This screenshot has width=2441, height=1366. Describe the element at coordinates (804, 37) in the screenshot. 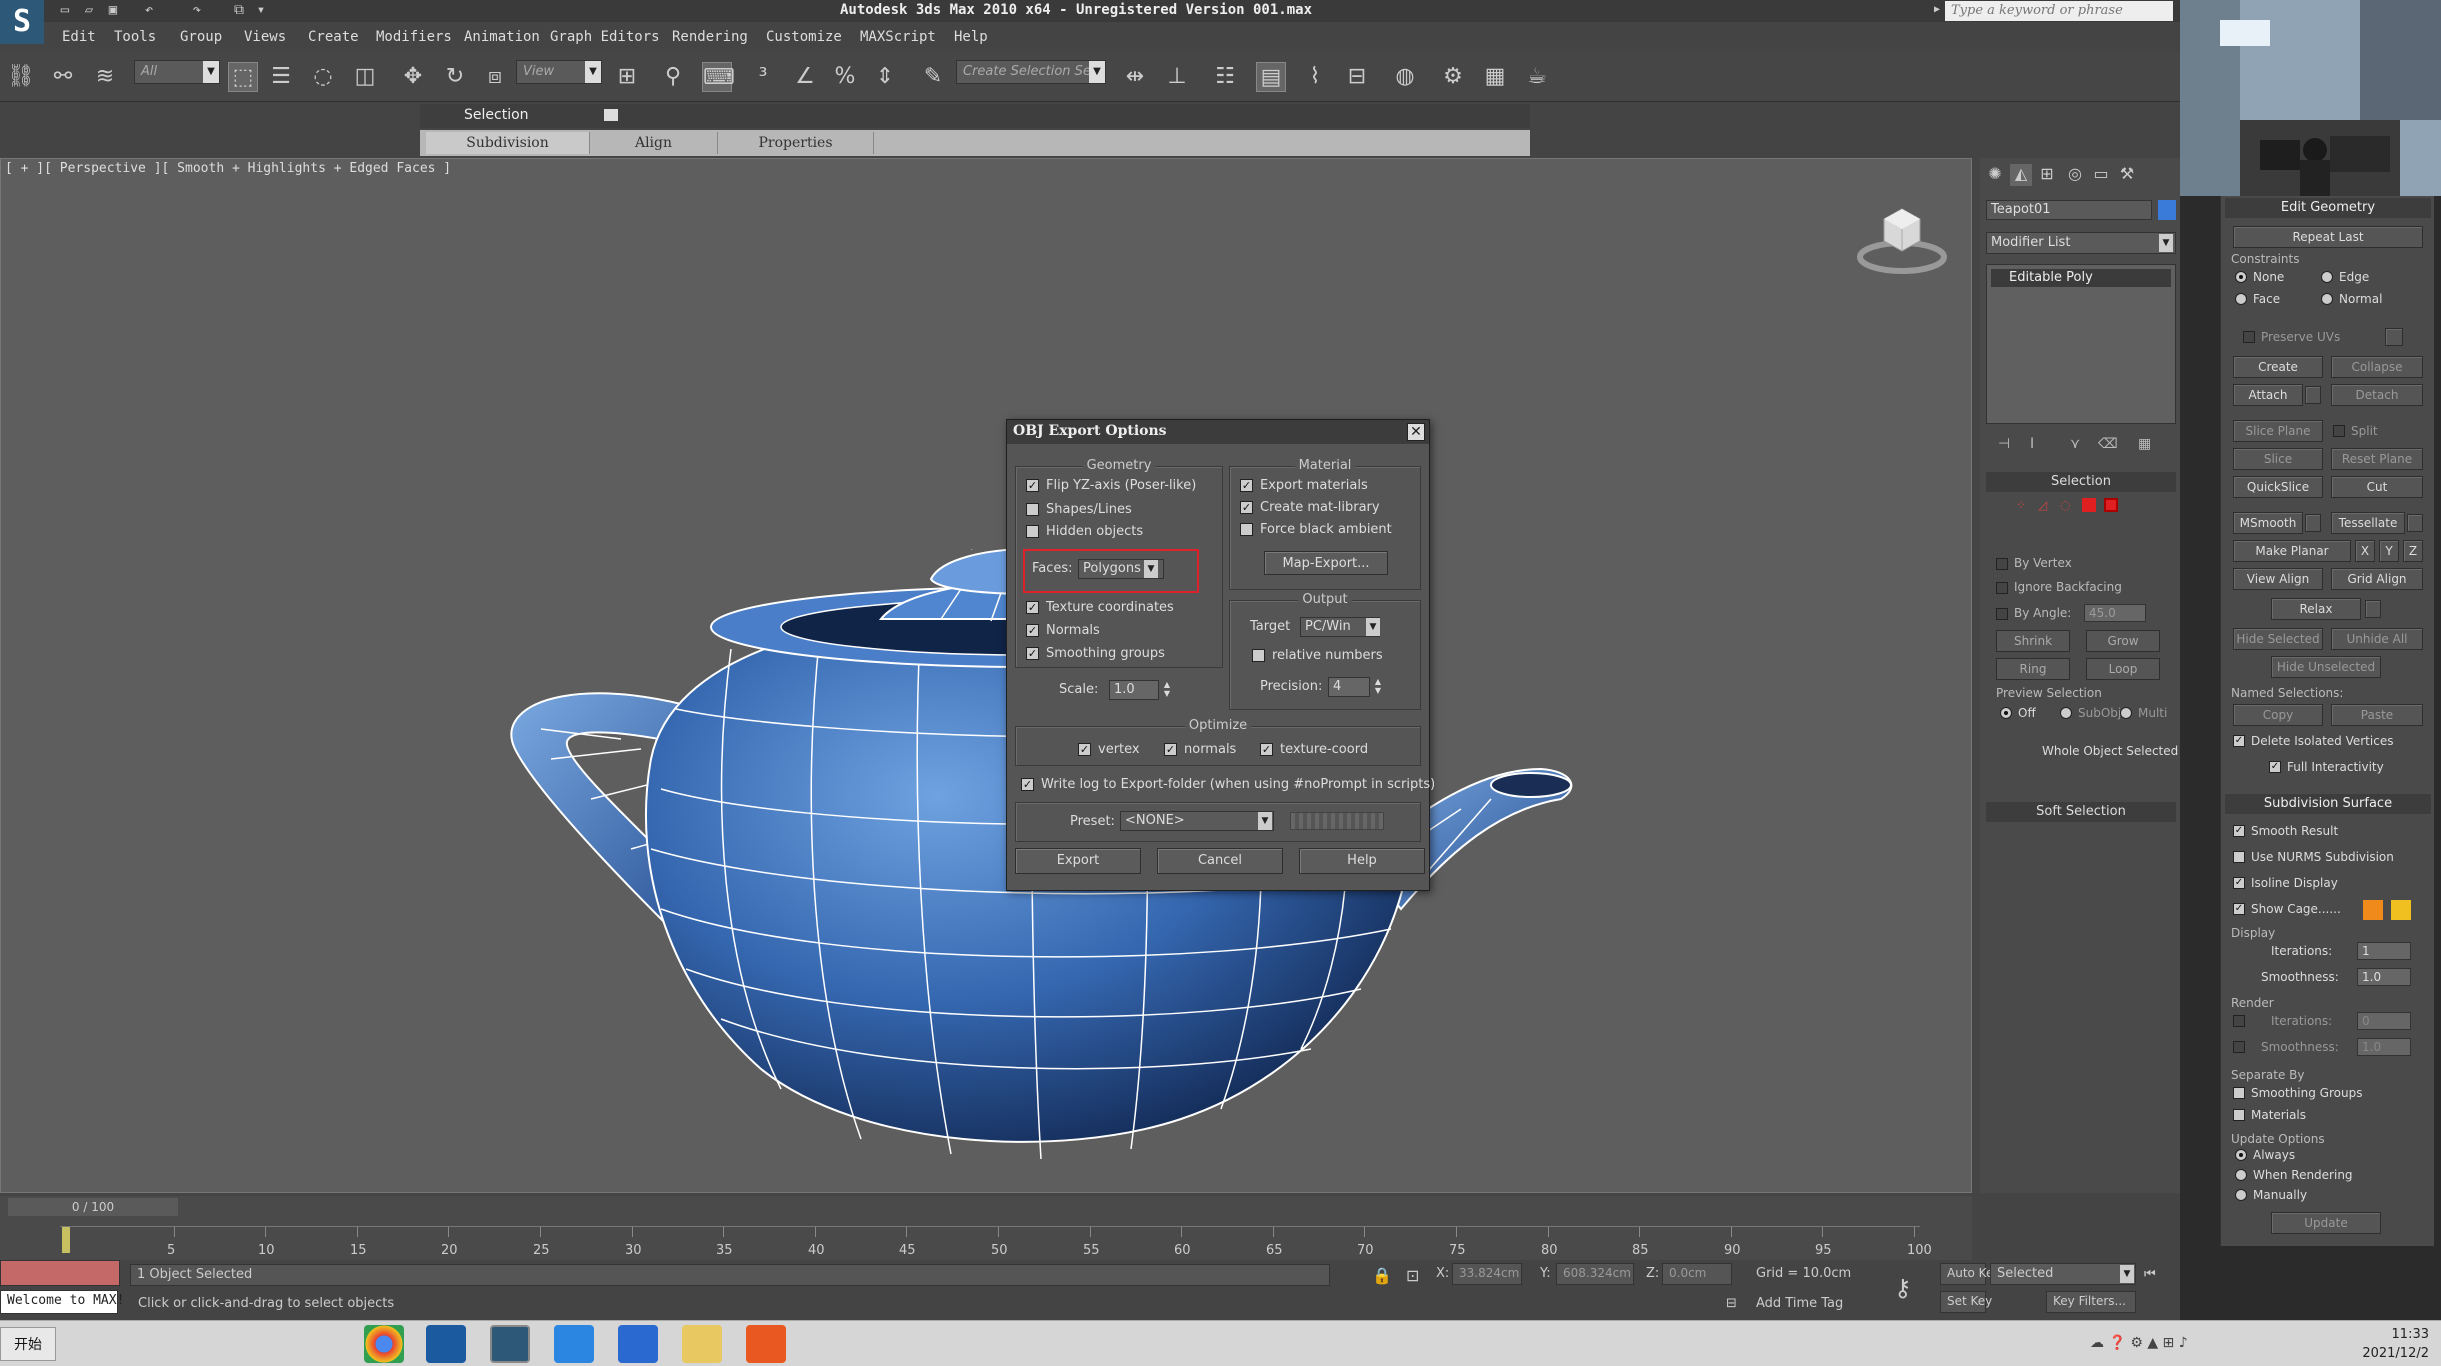

I see `menu-customize: Customize` at that location.